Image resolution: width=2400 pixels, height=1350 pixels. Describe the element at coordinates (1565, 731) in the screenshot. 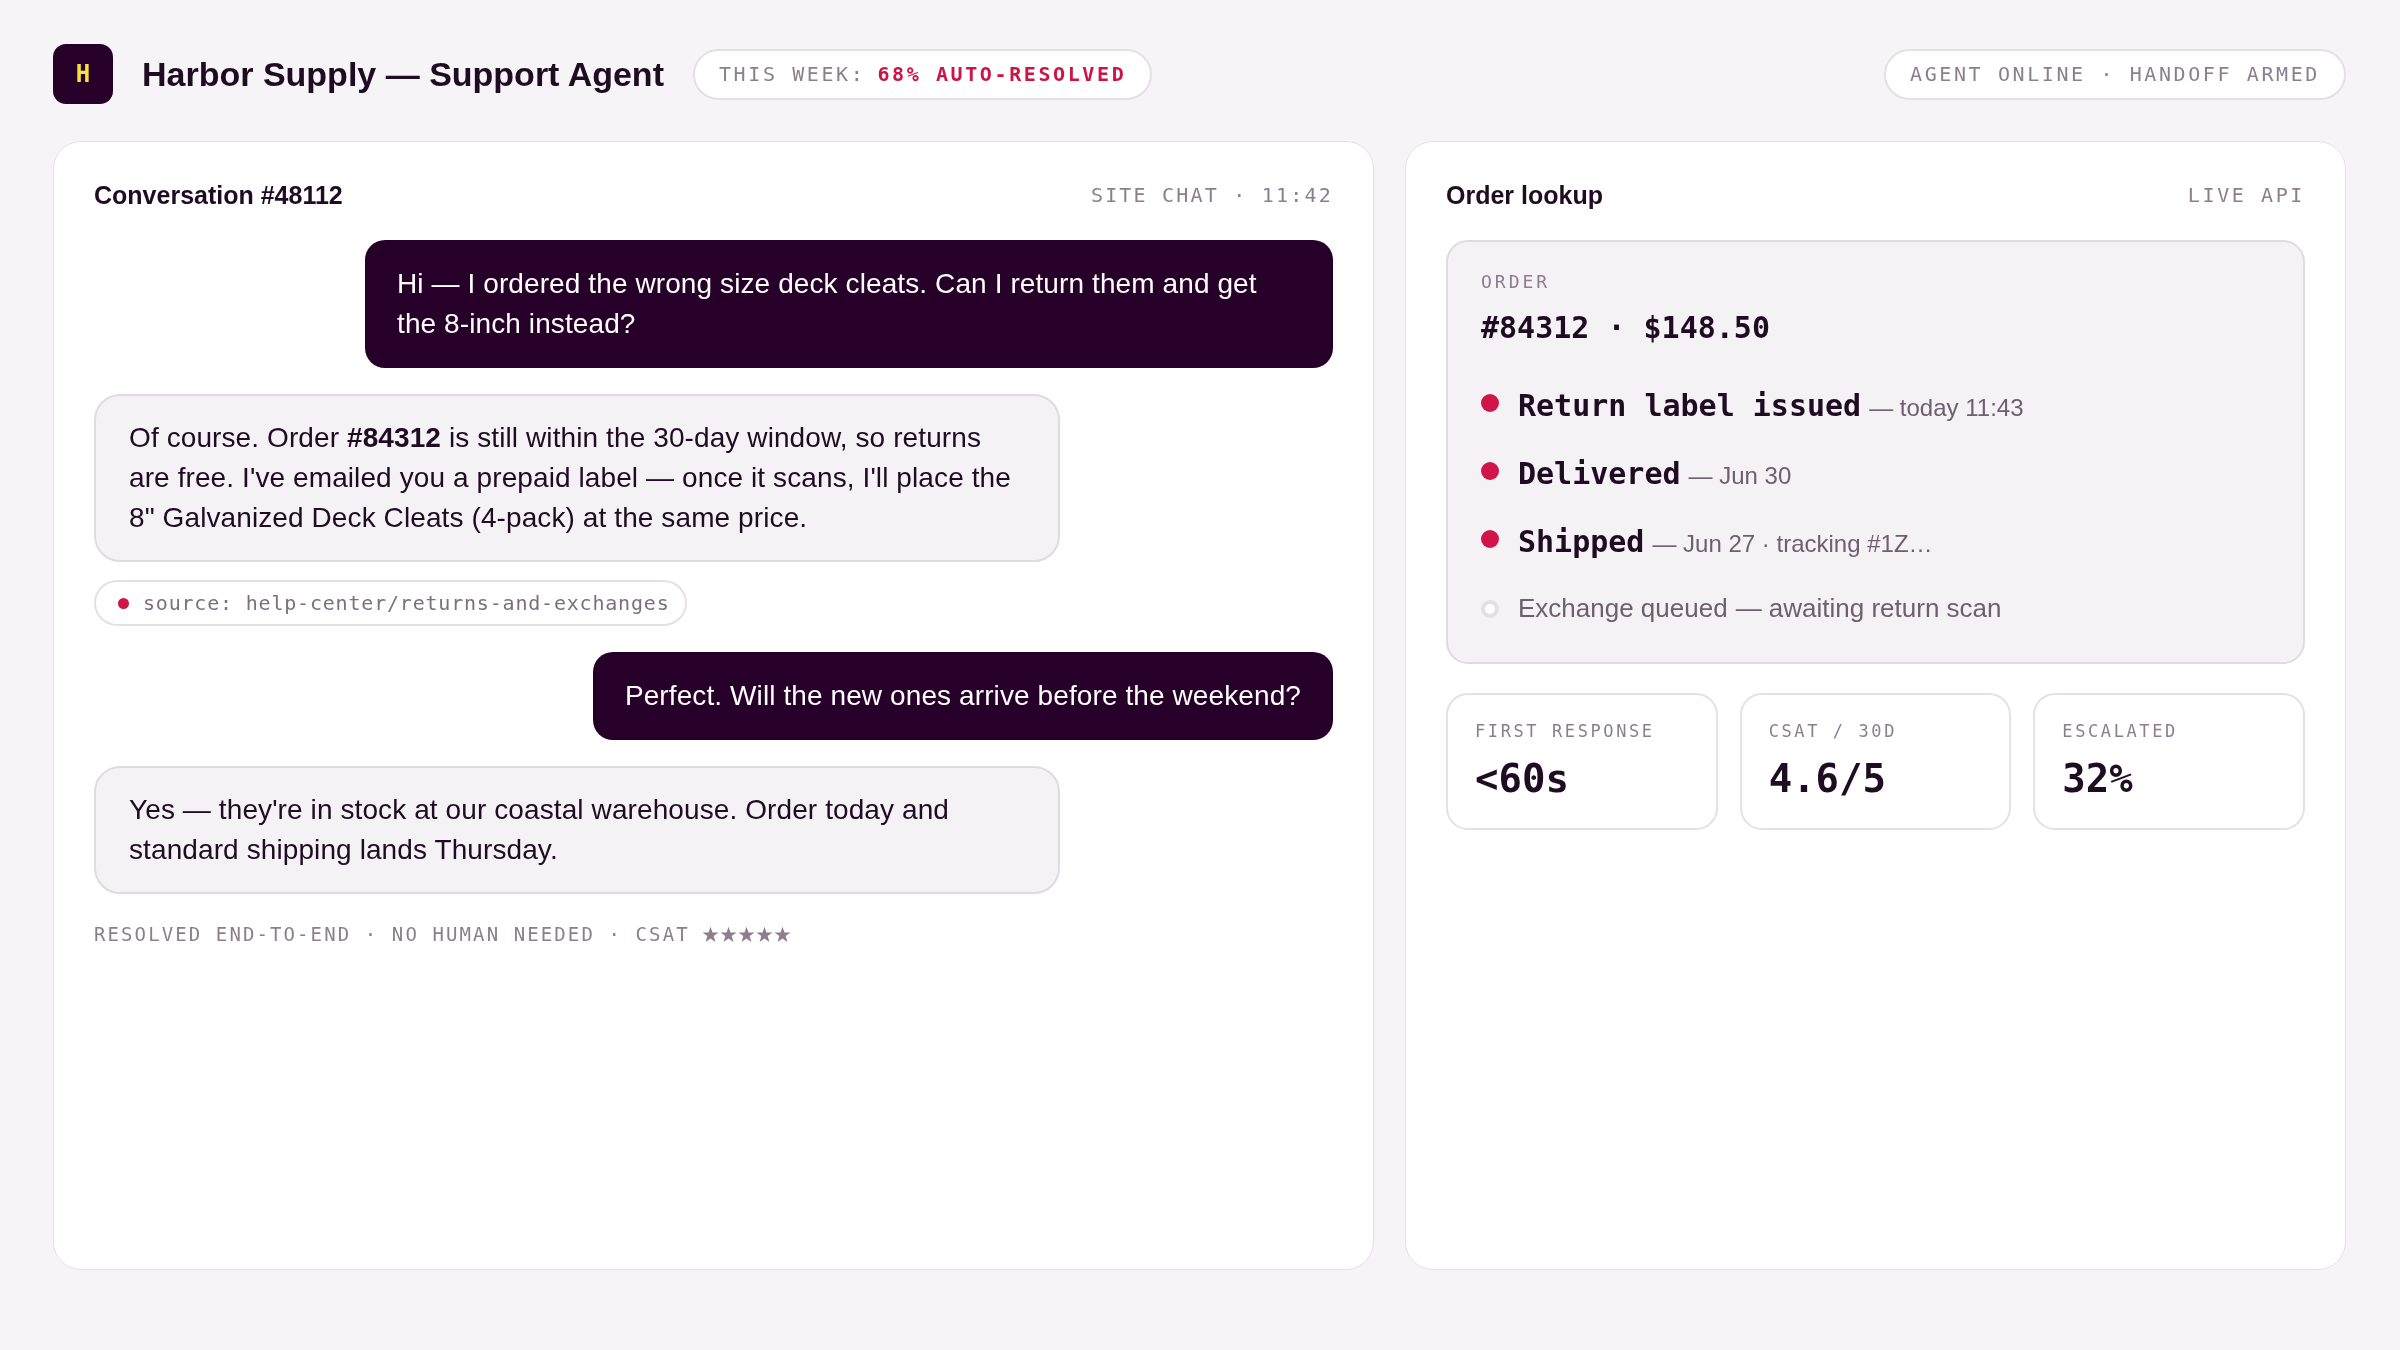

I see `stat-label: FIRST RESPONSE` at that location.